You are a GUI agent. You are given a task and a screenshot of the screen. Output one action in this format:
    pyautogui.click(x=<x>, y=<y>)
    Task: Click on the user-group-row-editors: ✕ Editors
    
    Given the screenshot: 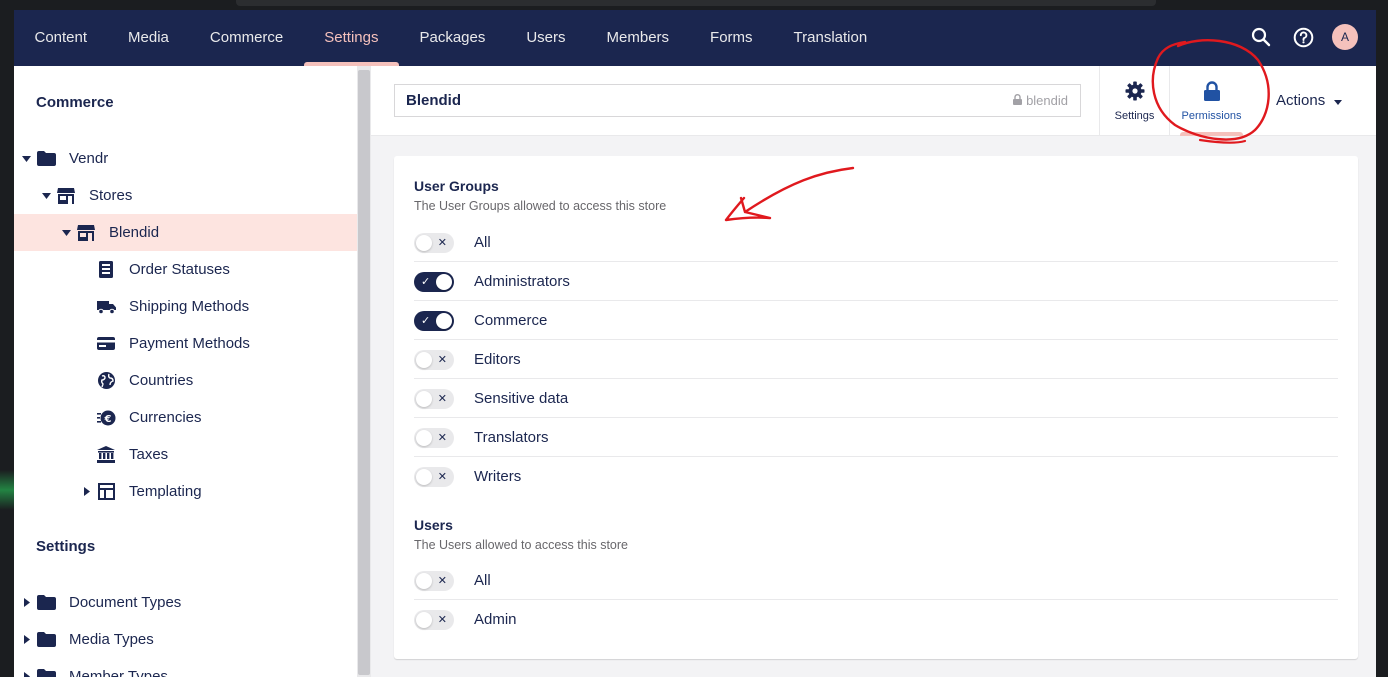 What is the action you would take?
    pyautogui.click(x=876, y=359)
    